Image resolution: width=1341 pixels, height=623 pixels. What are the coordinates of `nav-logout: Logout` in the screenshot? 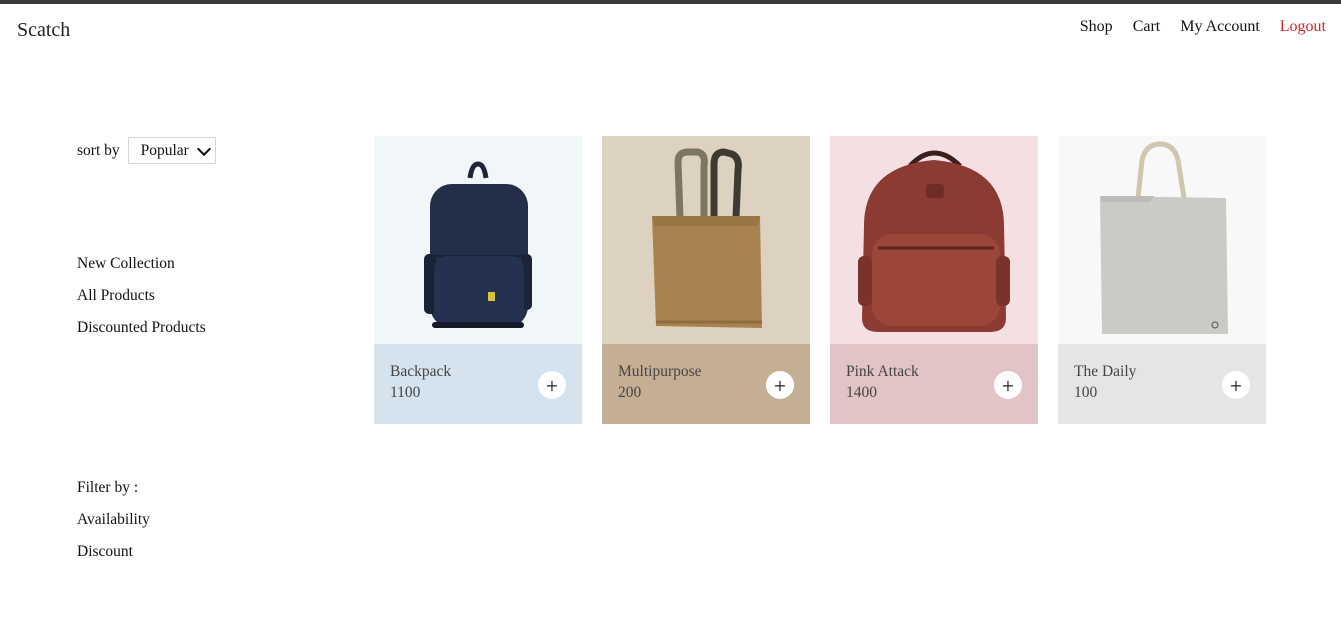 It's located at (1303, 27).